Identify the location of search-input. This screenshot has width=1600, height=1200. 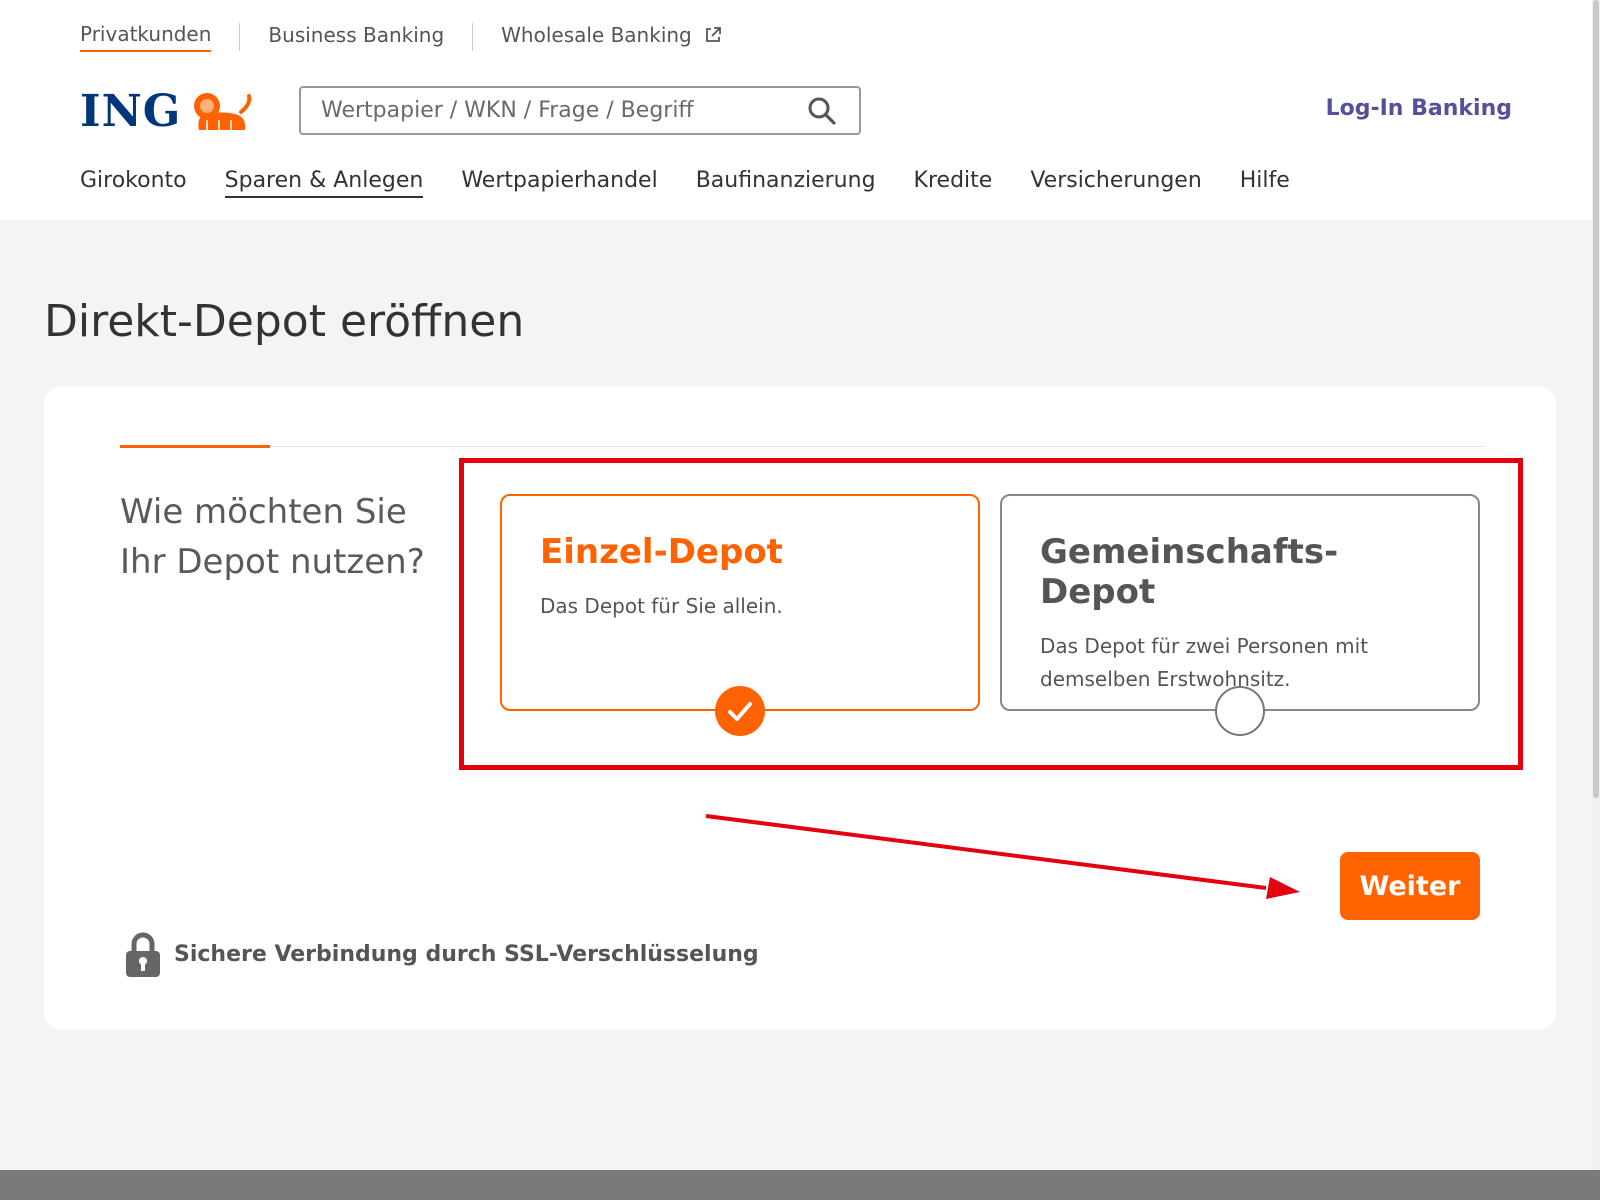
(561, 110).